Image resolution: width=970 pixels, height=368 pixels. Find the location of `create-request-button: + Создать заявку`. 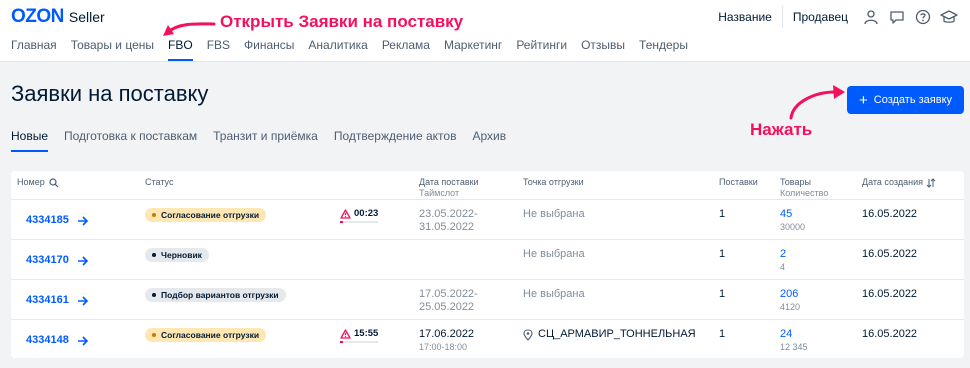

create-request-button: + Создать заявку is located at coordinates (905, 100).